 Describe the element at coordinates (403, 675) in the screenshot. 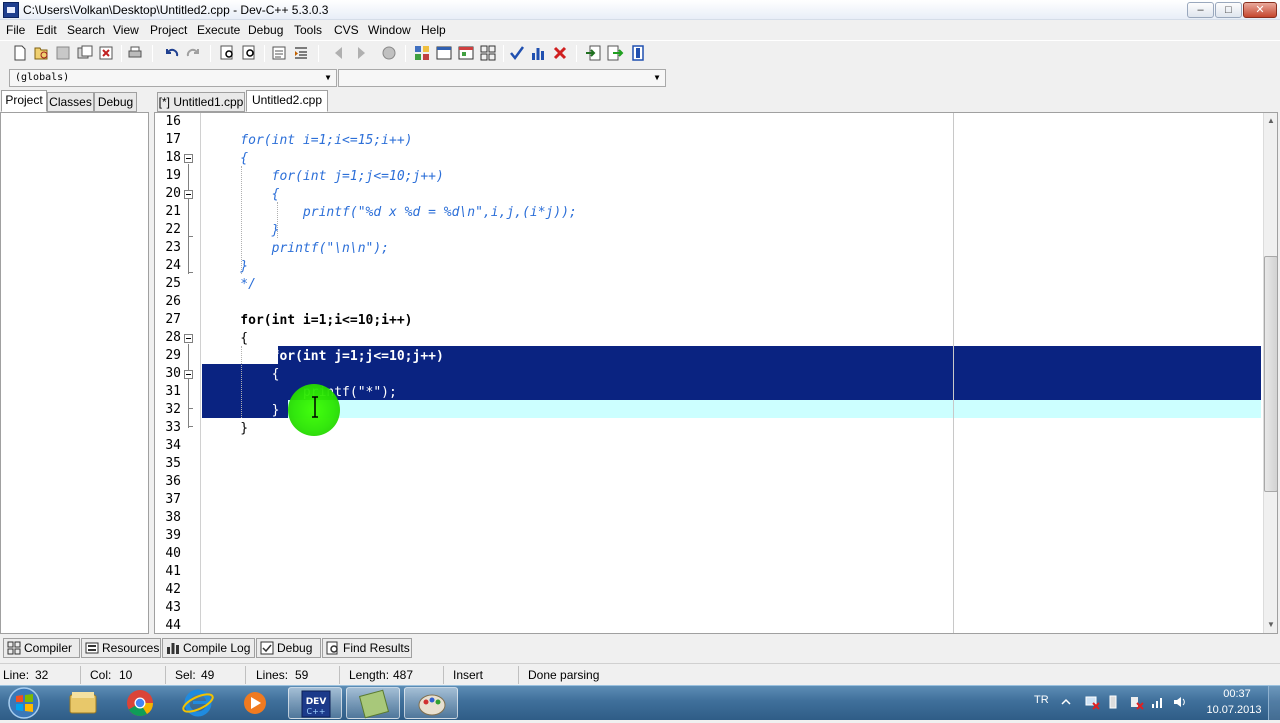

I see `status-length-value: 487` at that location.